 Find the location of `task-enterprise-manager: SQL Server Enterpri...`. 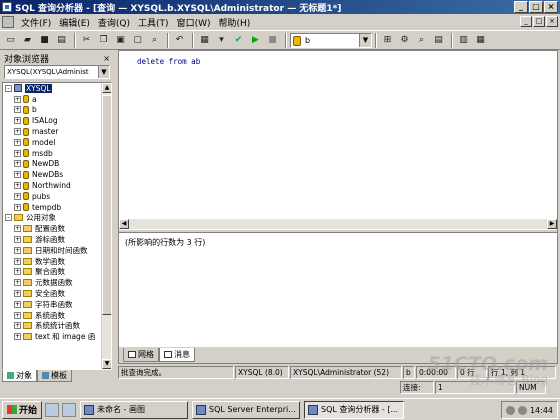

task-enterprise-manager: SQL Server Enterpri... is located at coordinates (246, 409).